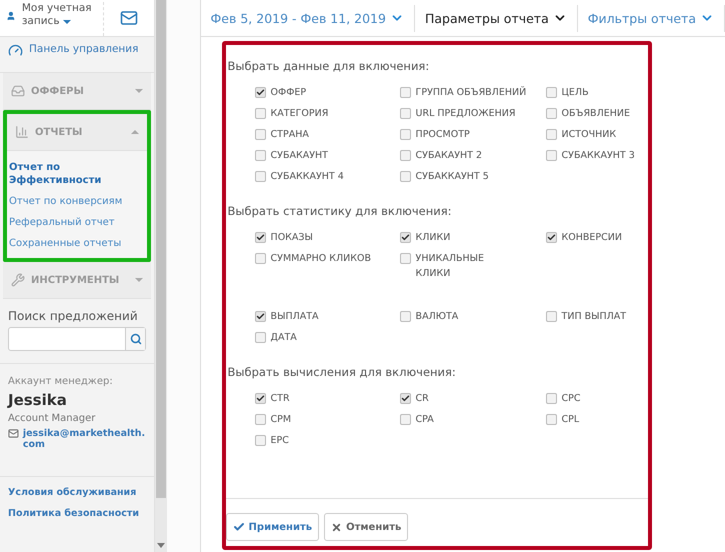 Image resolution: width=725 pixels, height=552 pixels. I want to click on apply-button: Применить, so click(273, 527).